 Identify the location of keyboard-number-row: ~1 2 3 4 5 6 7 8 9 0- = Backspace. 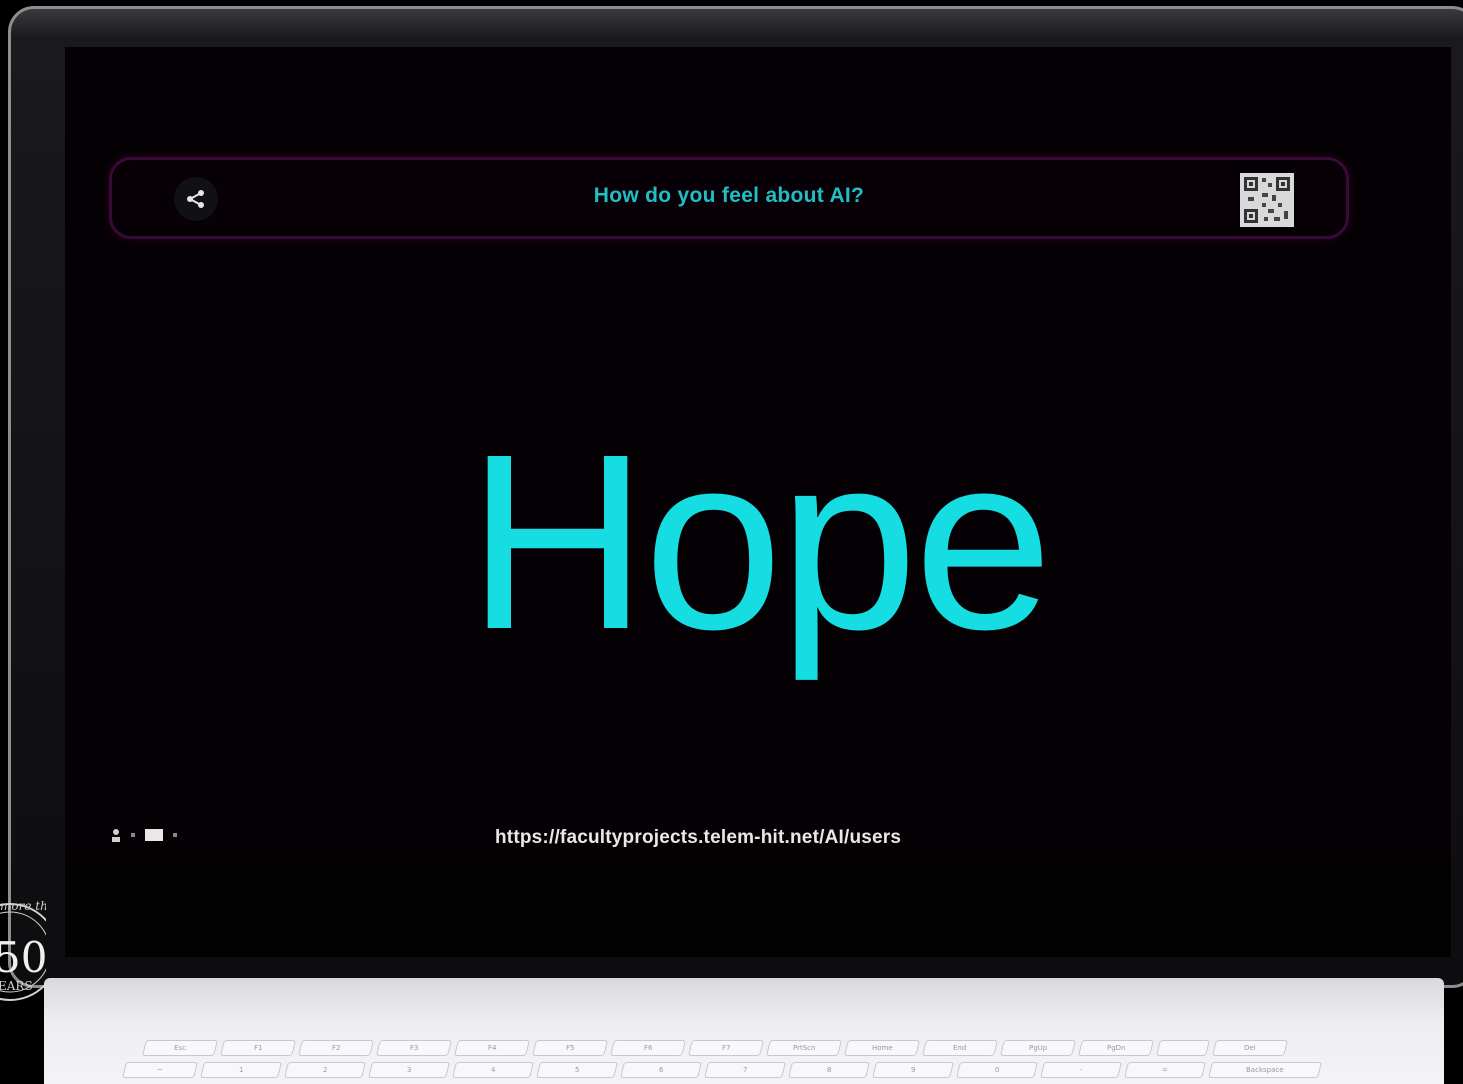
(722, 1070).